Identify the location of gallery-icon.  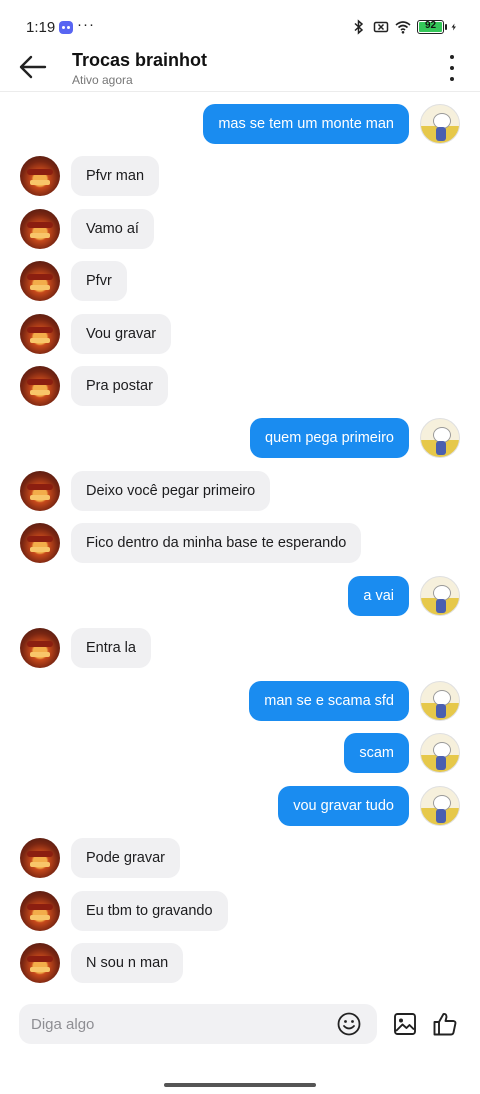
(405, 1024).